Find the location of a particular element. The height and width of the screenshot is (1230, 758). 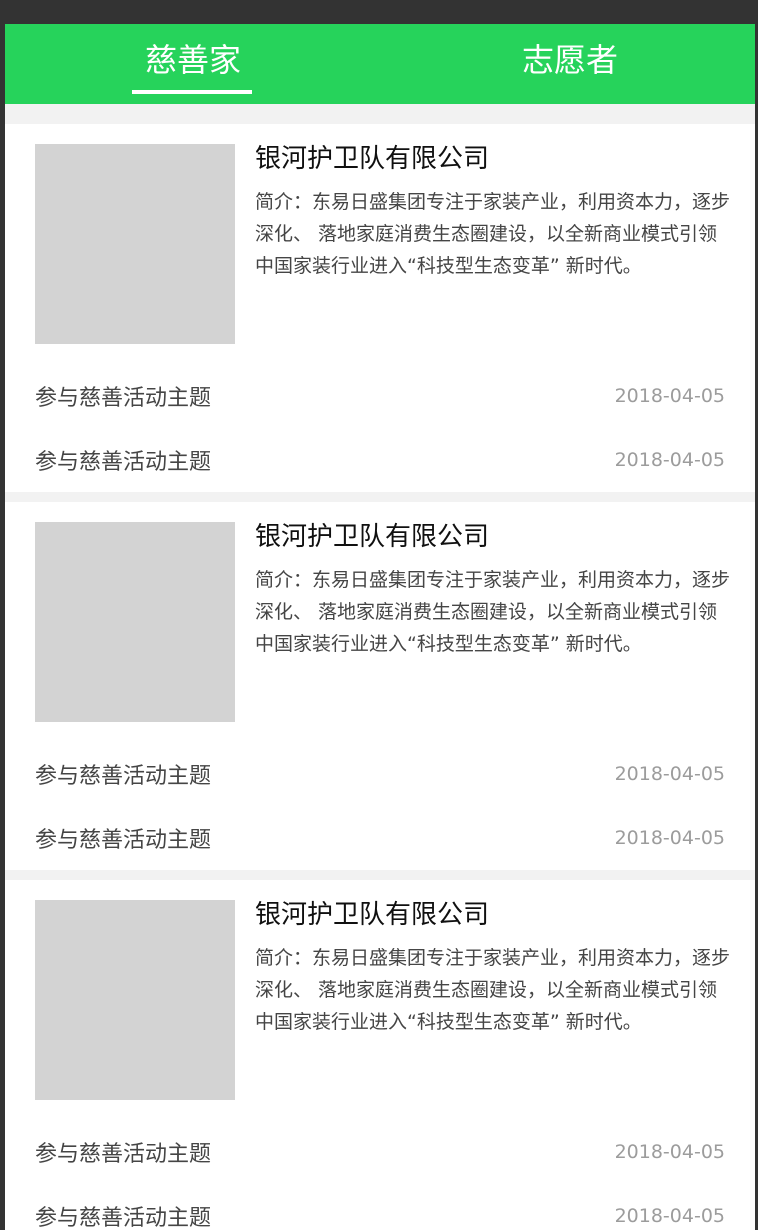

tab-philanthropist: 慈善家 is located at coordinates (193, 60).